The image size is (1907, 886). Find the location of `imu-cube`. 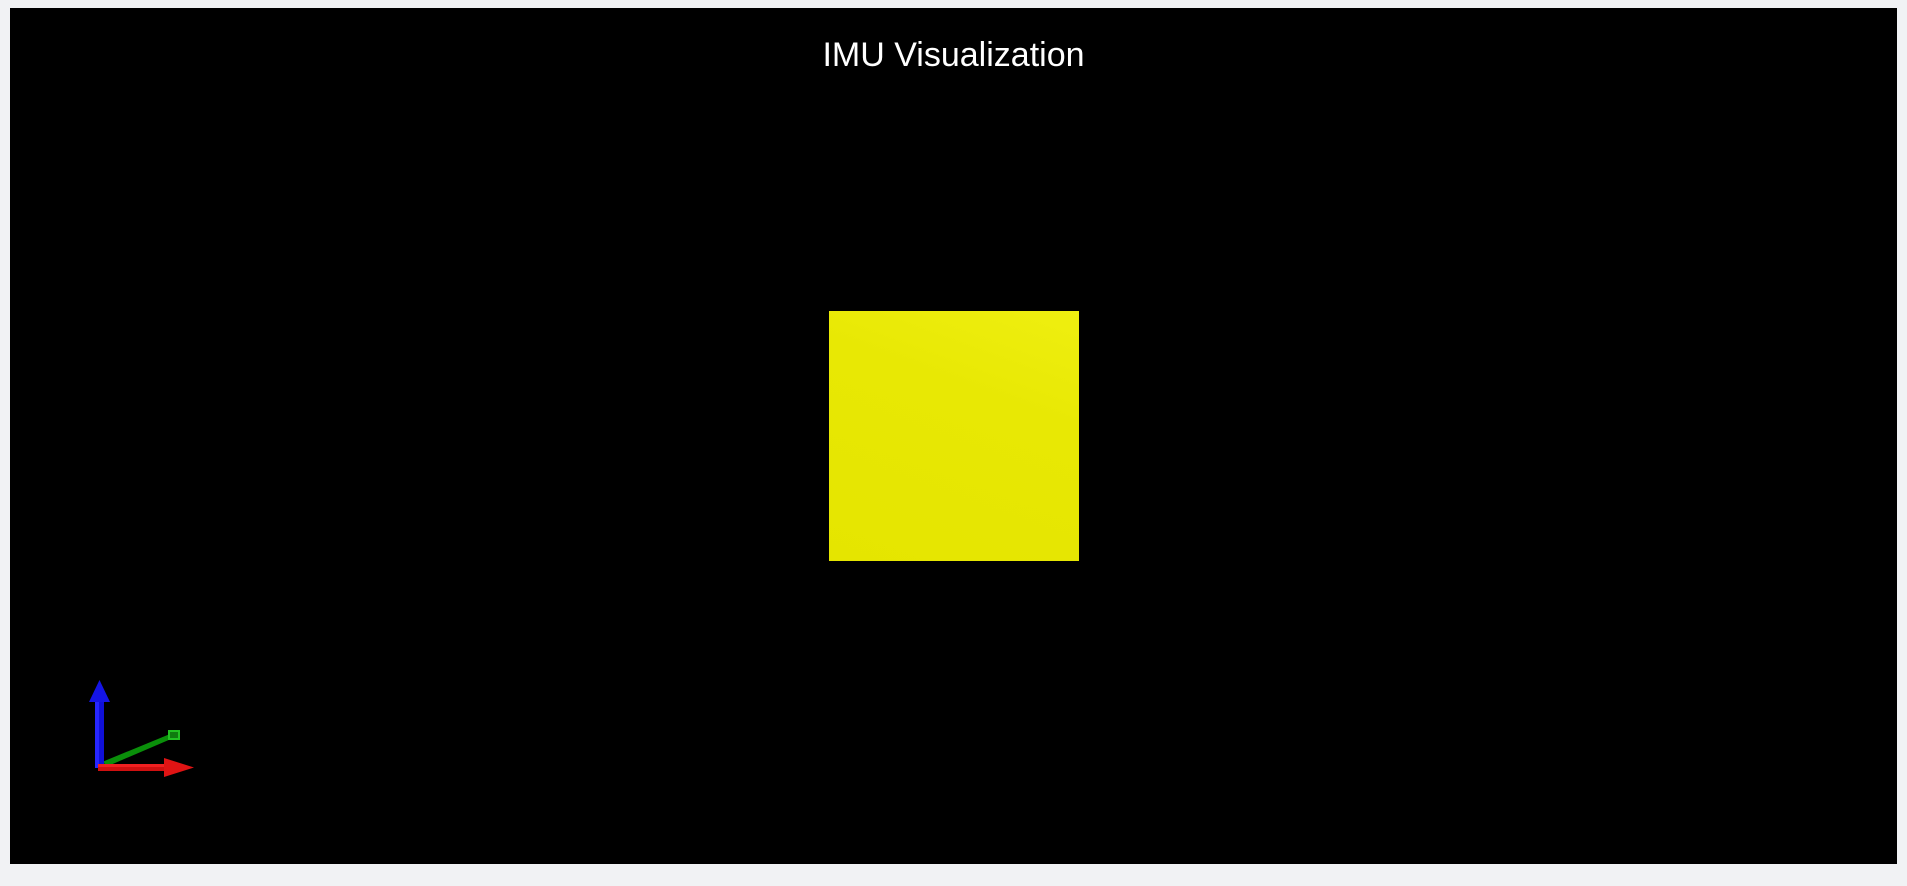

imu-cube is located at coordinates (954, 436).